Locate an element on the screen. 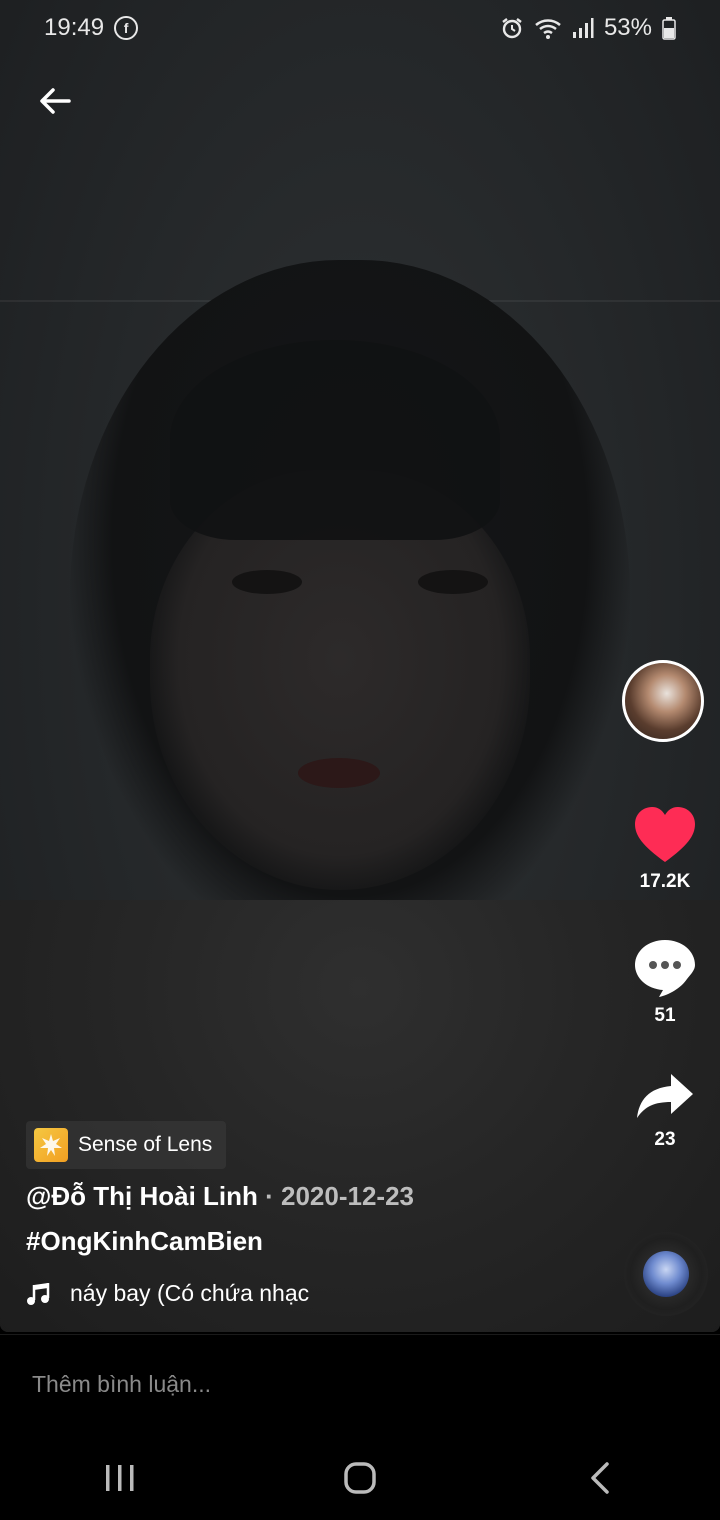 The height and width of the screenshot is (1520, 720). home-icon is located at coordinates (360, 1478).